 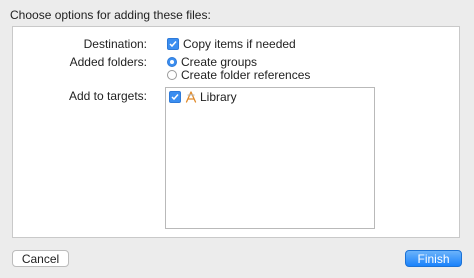 I want to click on create-groups-label: Create groups, so click(x=219, y=62).